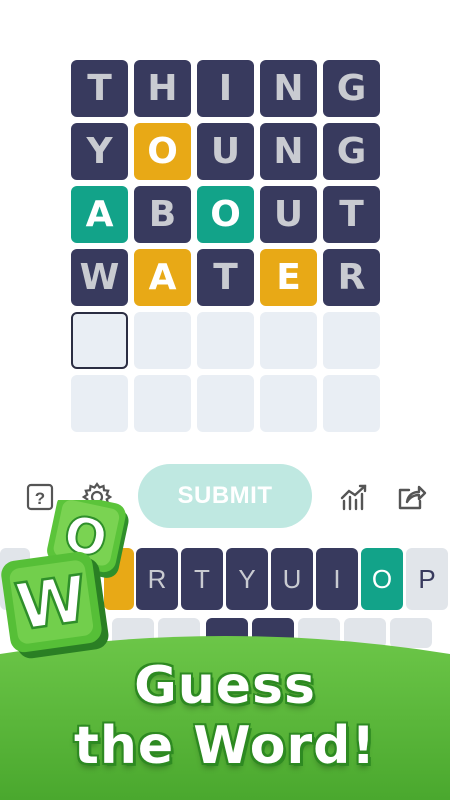  Describe the element at coordinates (288, 277) in the screenshot. I see `letter-tile: E` at that location.